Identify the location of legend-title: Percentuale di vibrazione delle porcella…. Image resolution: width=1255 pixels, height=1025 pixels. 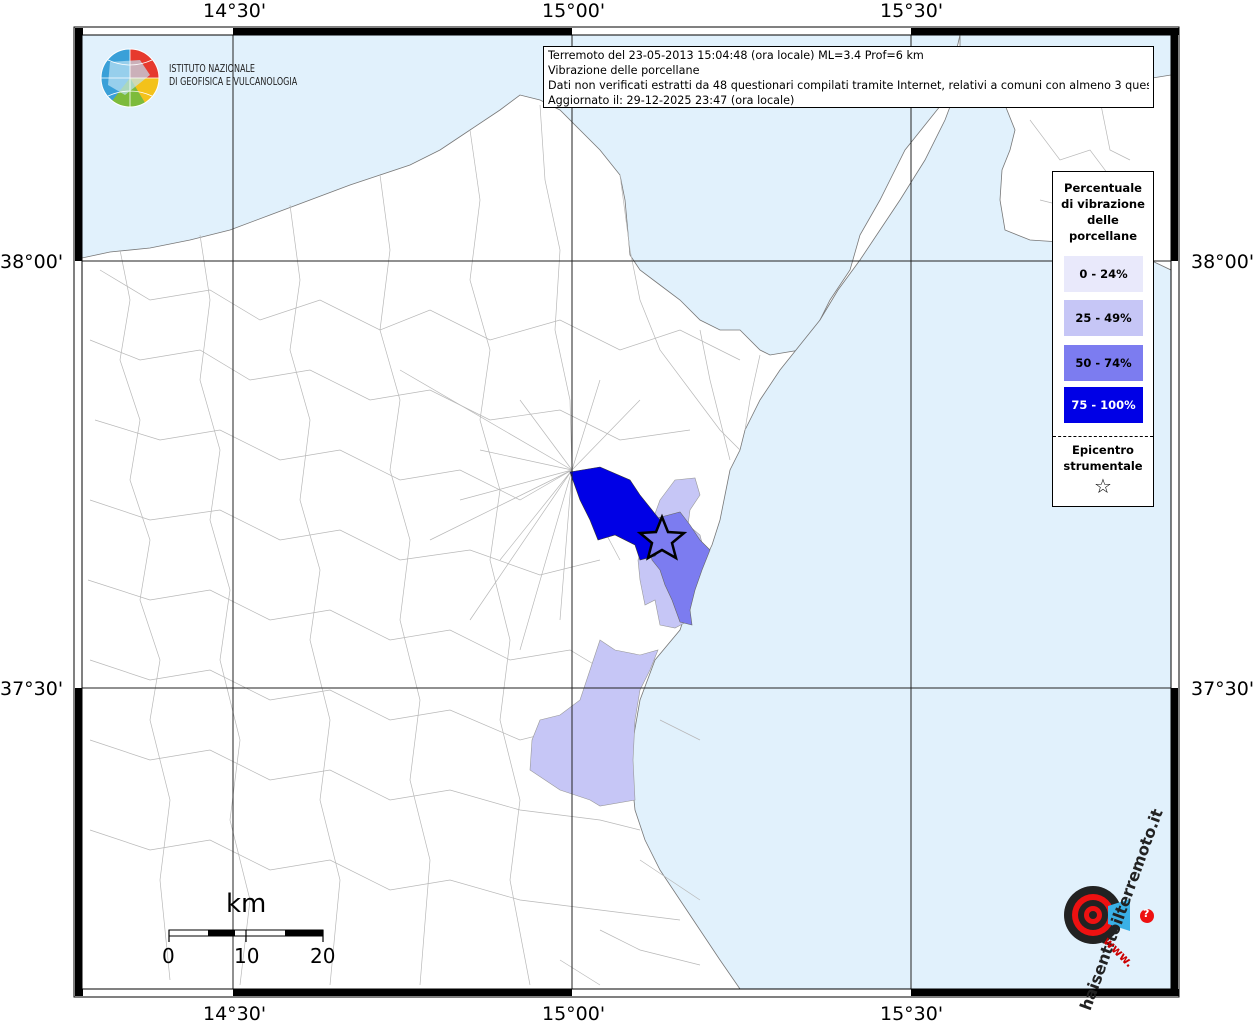
(1103, 212).